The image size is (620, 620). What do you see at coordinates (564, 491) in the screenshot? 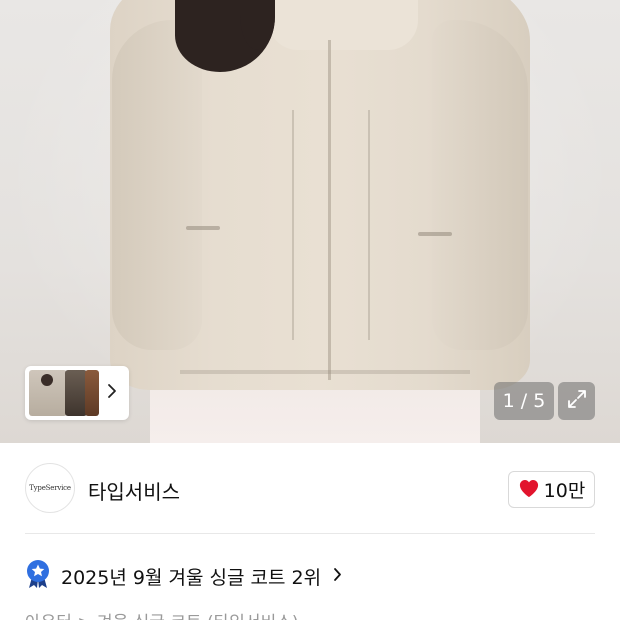
I see `like-count: 10만` at bounding box center [564, 491].